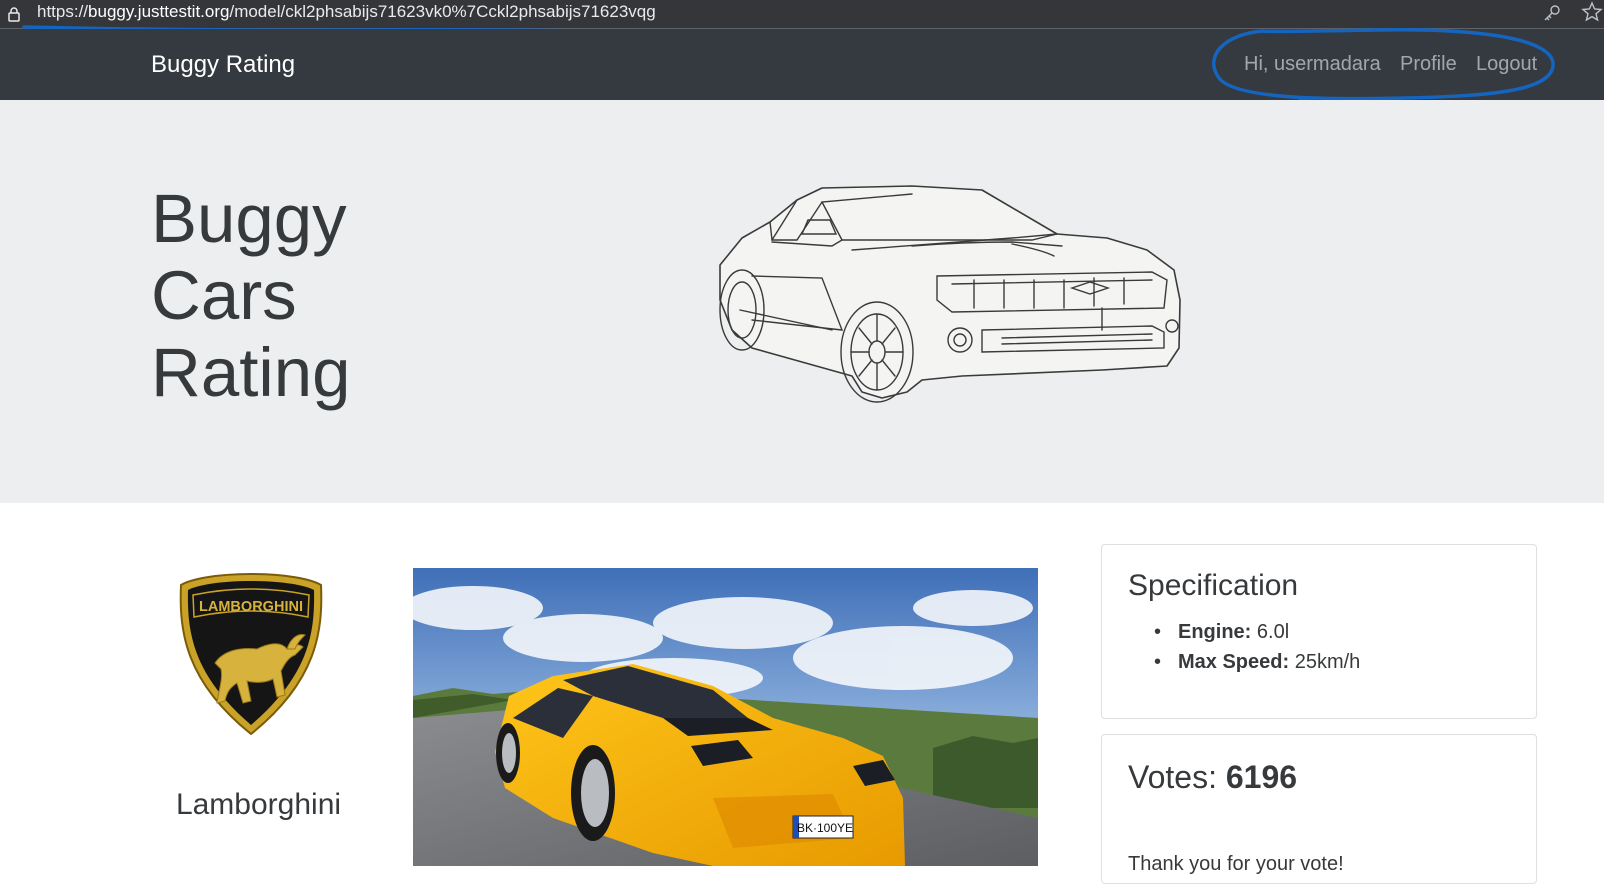  Describe the element at coordinates (251, 606) in the screenshot. I see `logo-wordmark: LAMBORGHINI` at that location.